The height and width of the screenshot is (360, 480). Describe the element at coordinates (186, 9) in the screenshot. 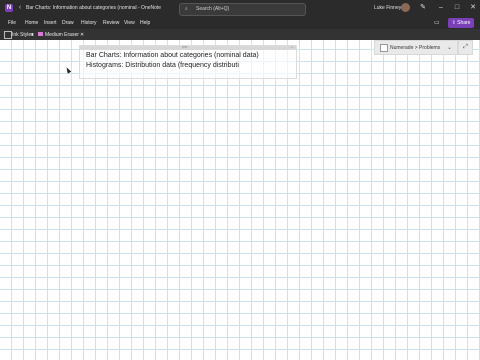

I see `search-icon: ⌕` at that location.